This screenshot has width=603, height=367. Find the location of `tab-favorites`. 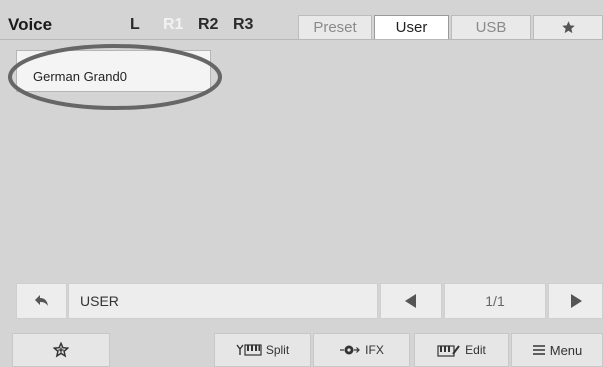

tab-favorites is located at coordinates (568, 27).